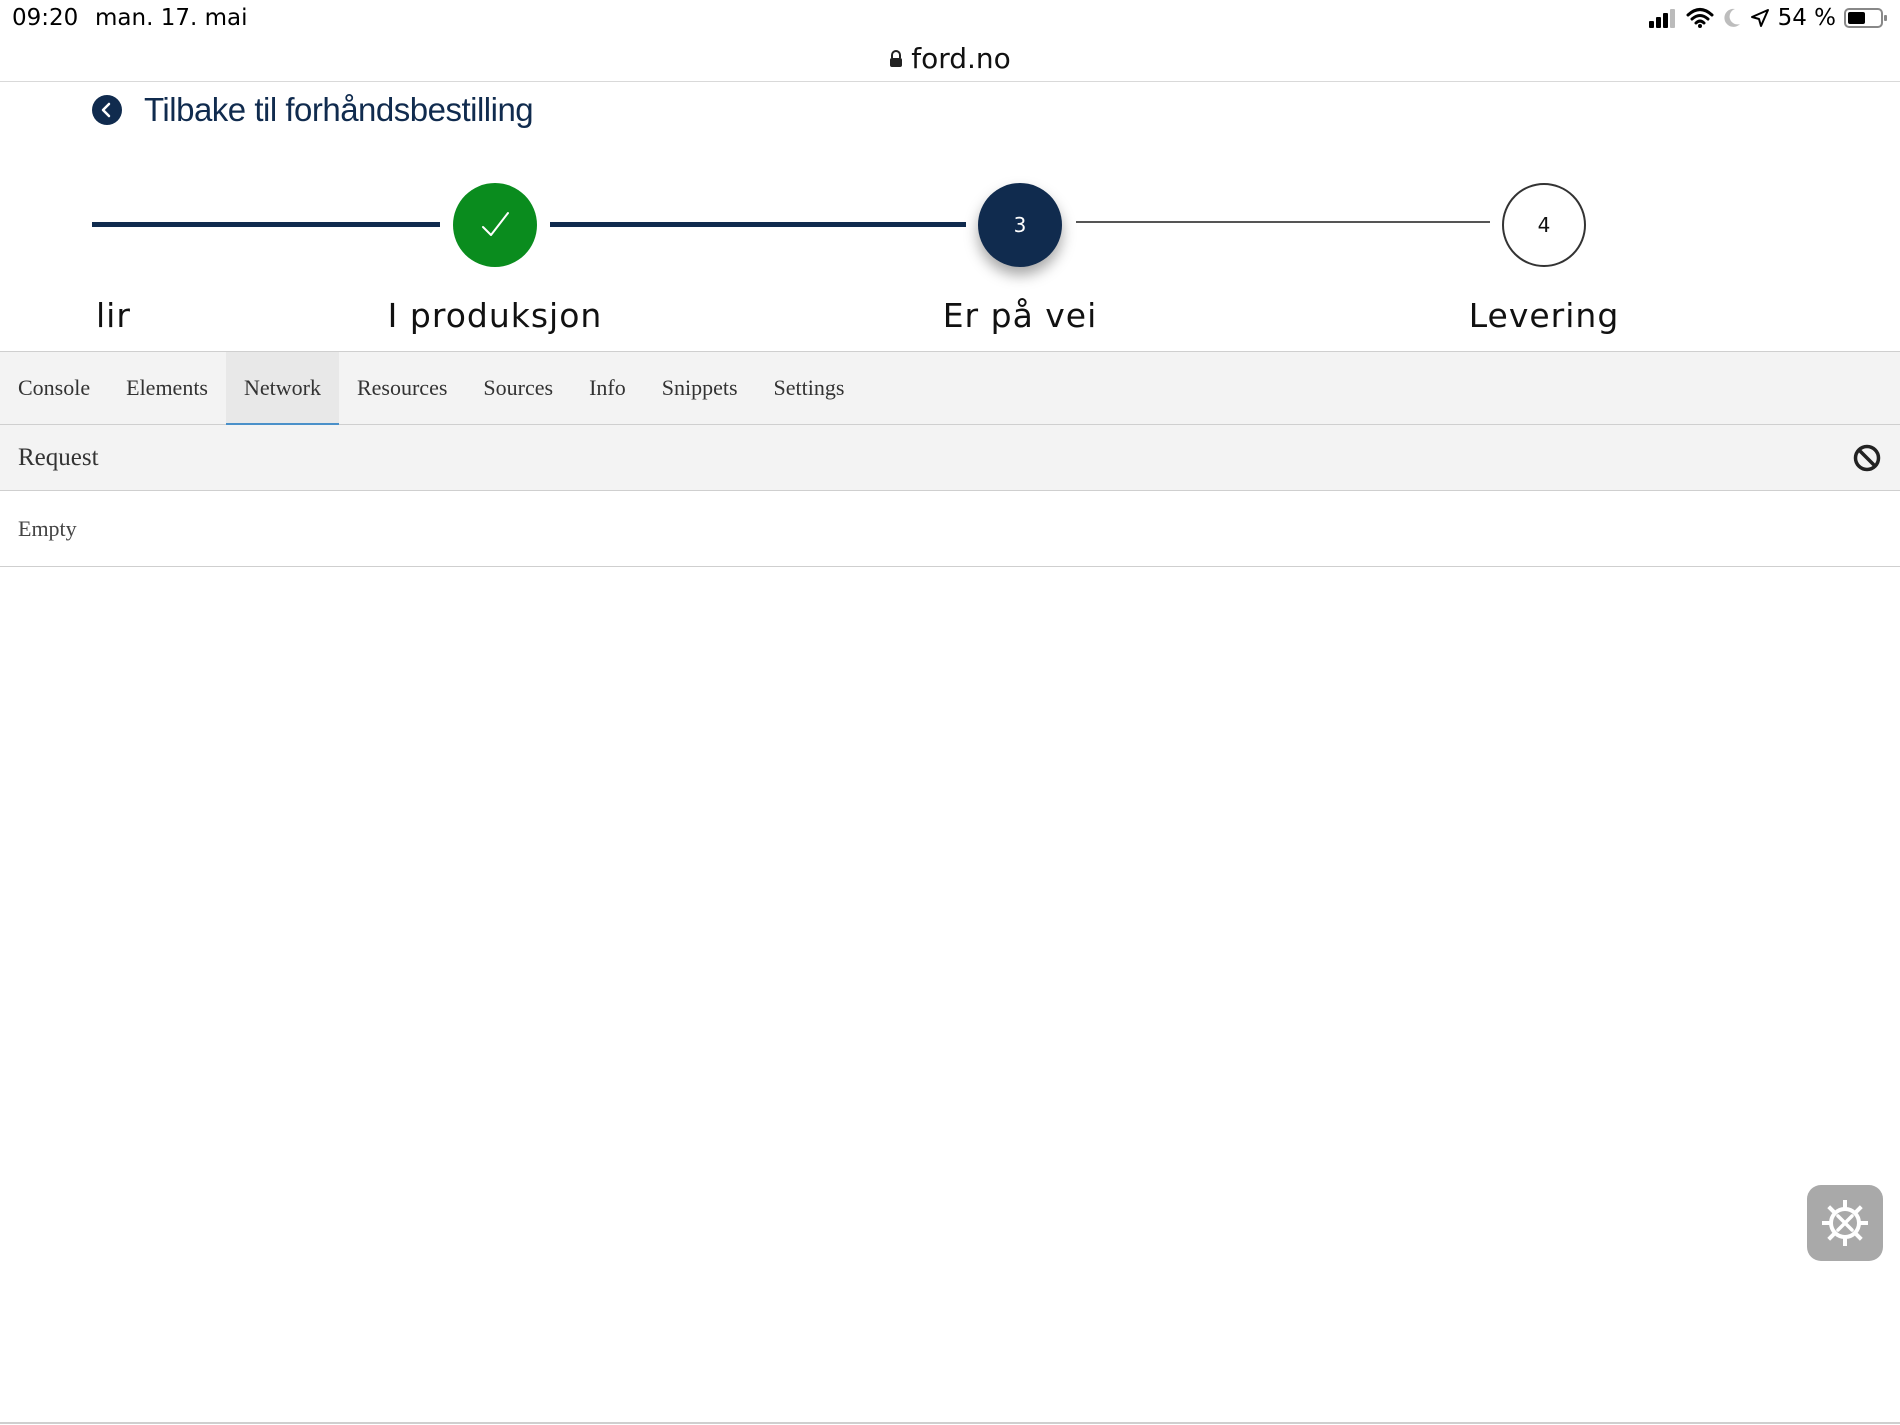 The width and height of the screenshot is (1900, 1425). Describe the element at coordinates (495, 315) in the screenshot. I see `step-label-2: I produksjon` at that location.